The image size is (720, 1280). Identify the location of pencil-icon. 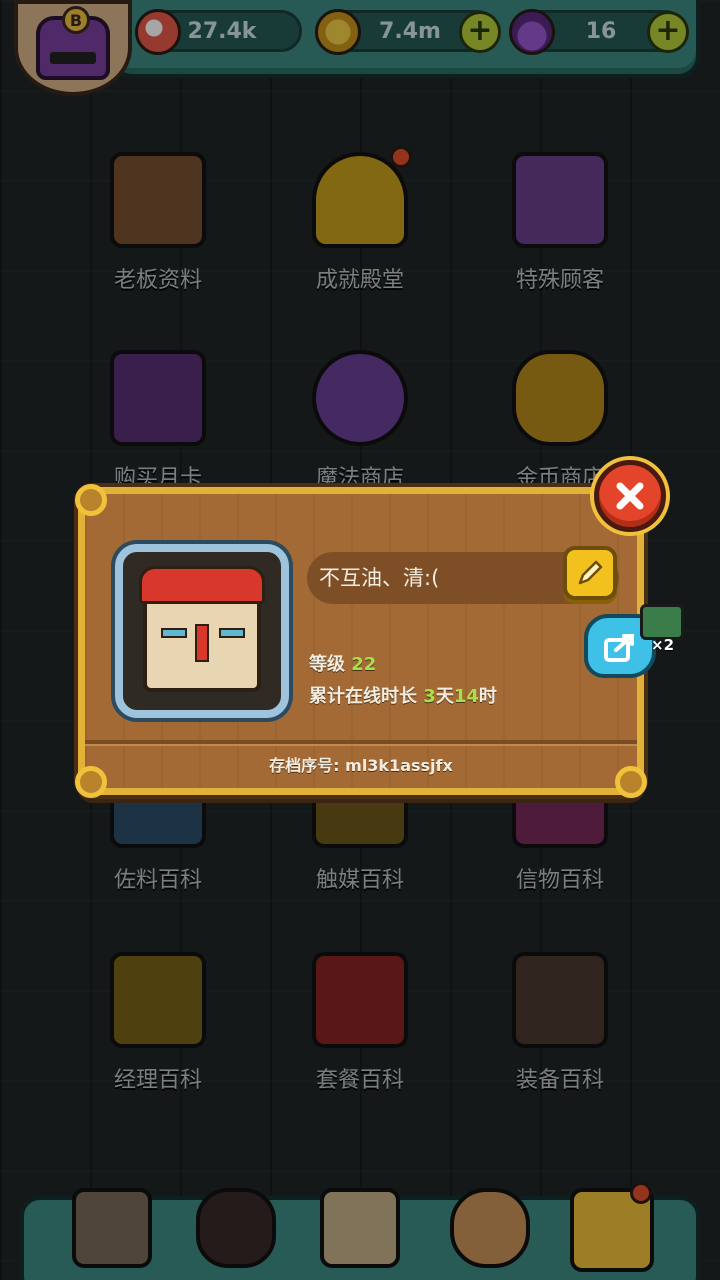
(590, 572).